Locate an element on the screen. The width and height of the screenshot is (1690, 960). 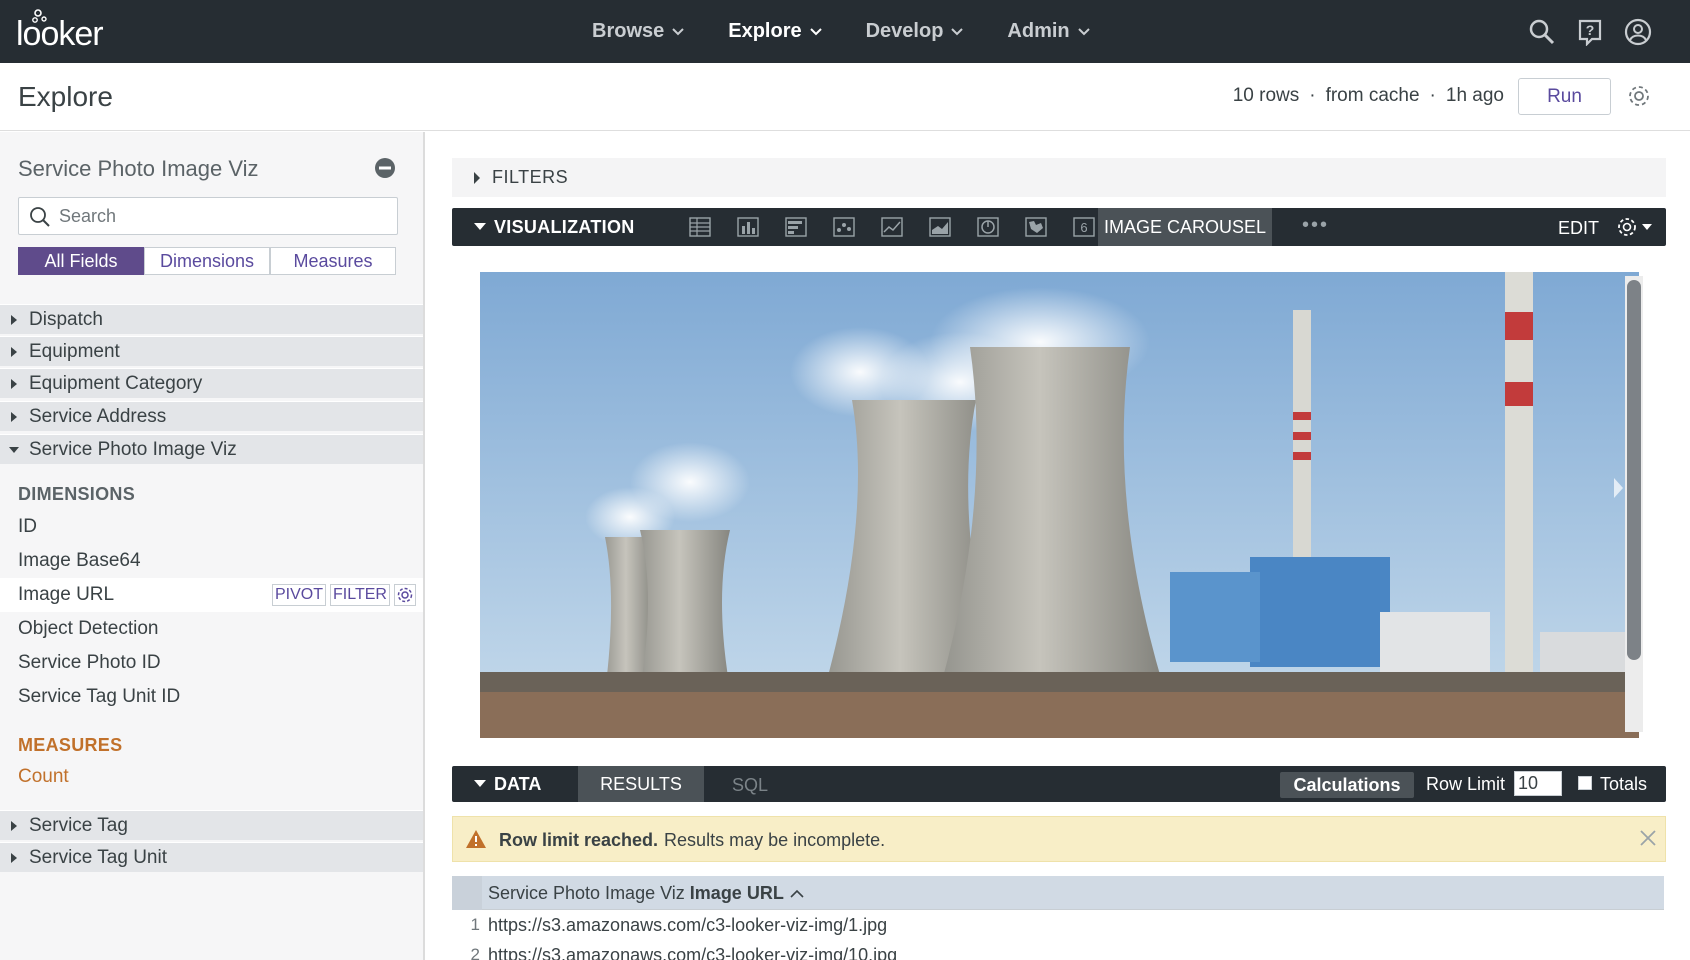
gear-dropdown-icon is located at coordinates (1636, 227).